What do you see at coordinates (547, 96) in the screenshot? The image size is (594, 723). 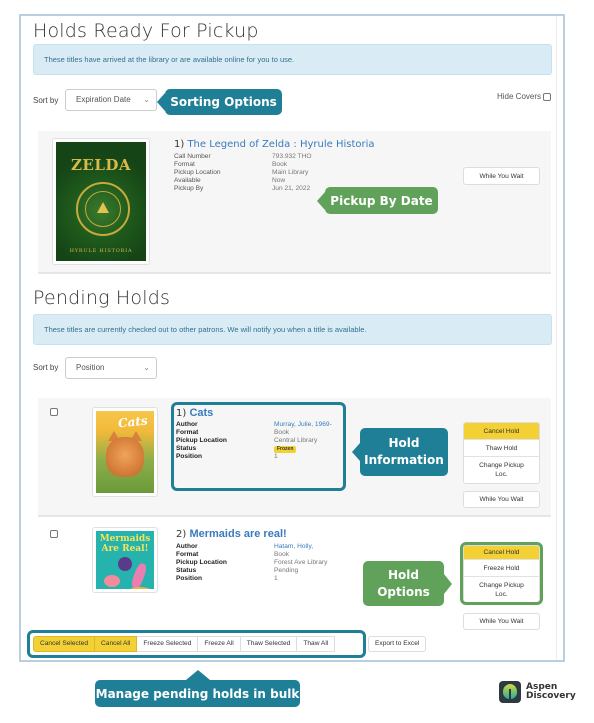 I see `hide-covers-checkbox` at bounding box center [547, 96].